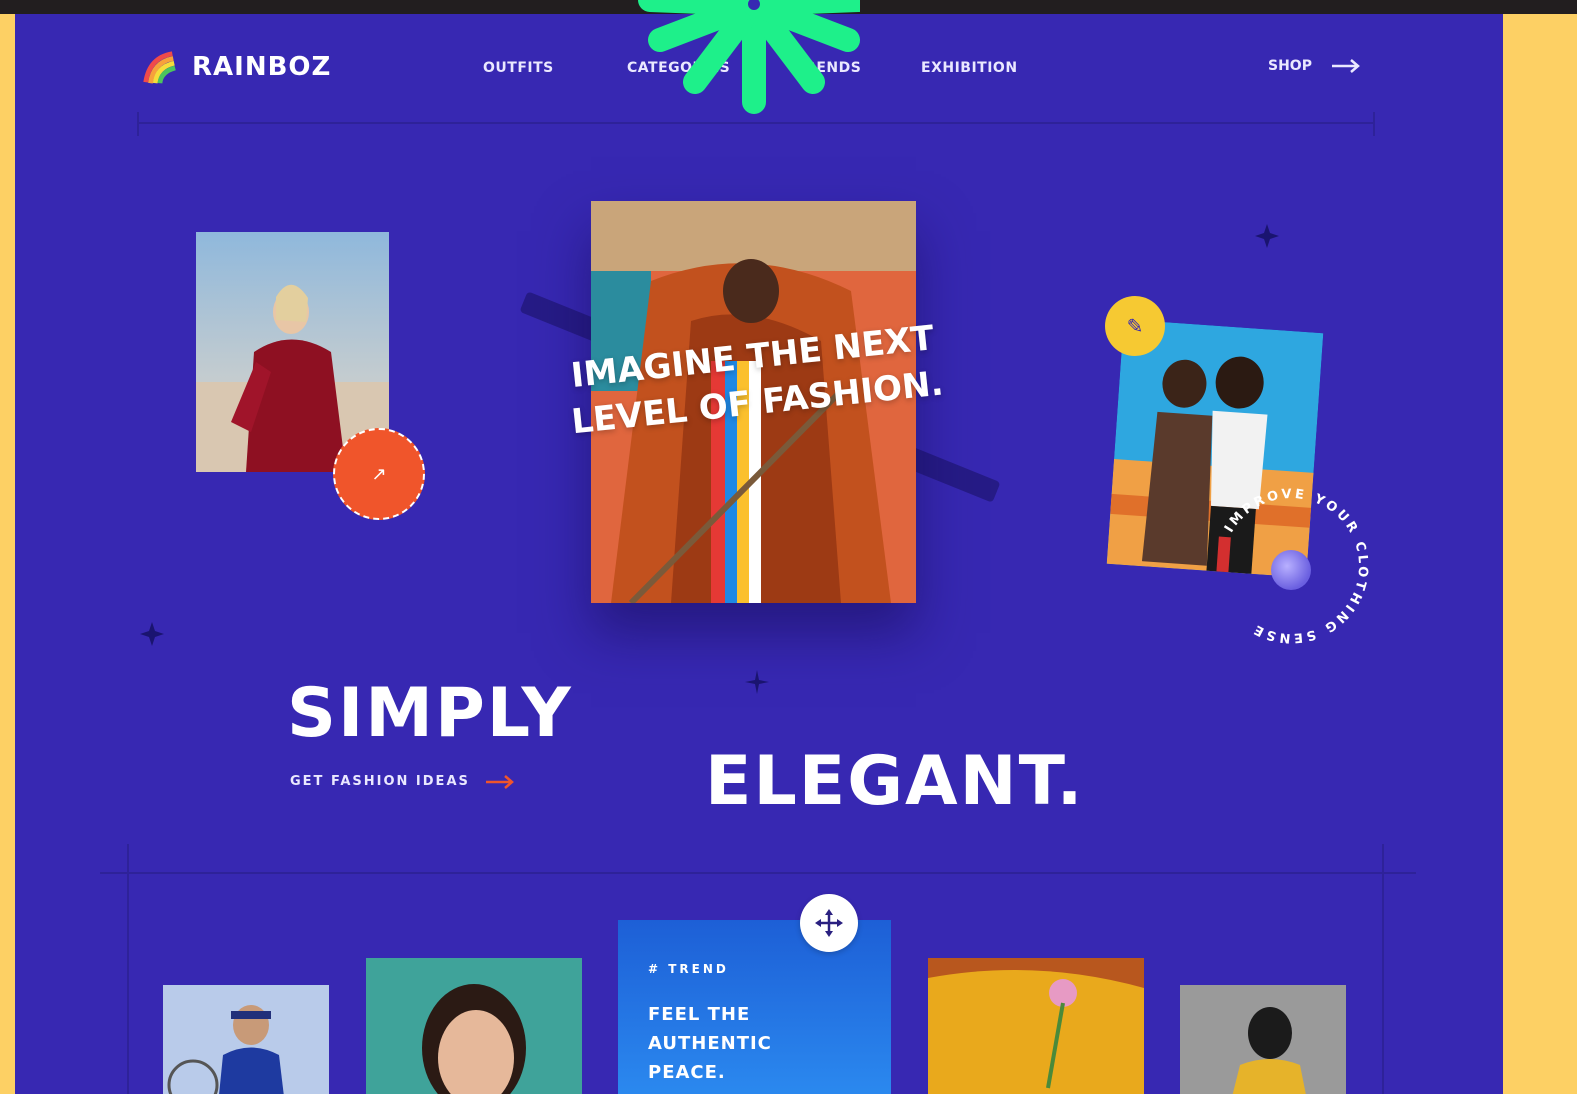 Image resolution: width=1577 pixels, height=1094 pixels. Describe the element at coordinates (1263, 1039) in the screenshot. I see `photo-man-portrait` at that location.